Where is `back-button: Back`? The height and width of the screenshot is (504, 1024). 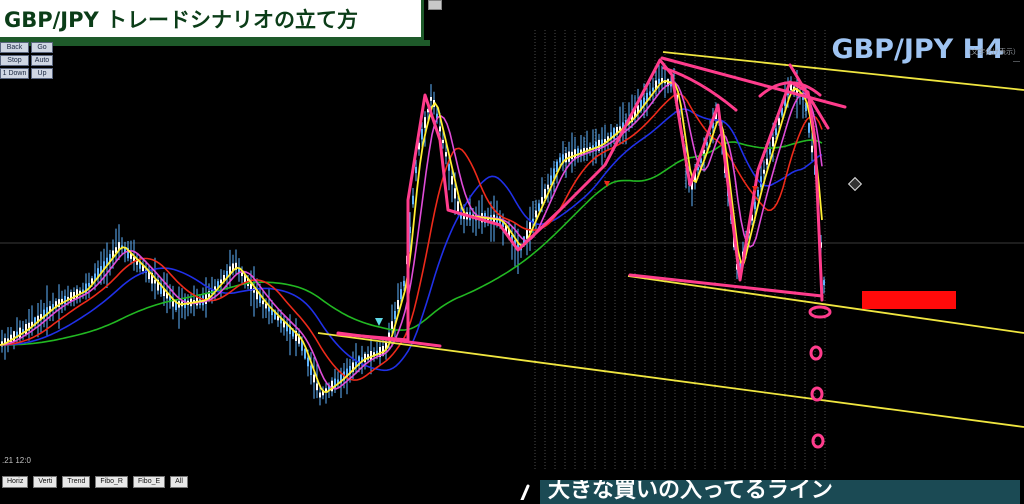 back-button: Back is located at coordinates (14, 47).